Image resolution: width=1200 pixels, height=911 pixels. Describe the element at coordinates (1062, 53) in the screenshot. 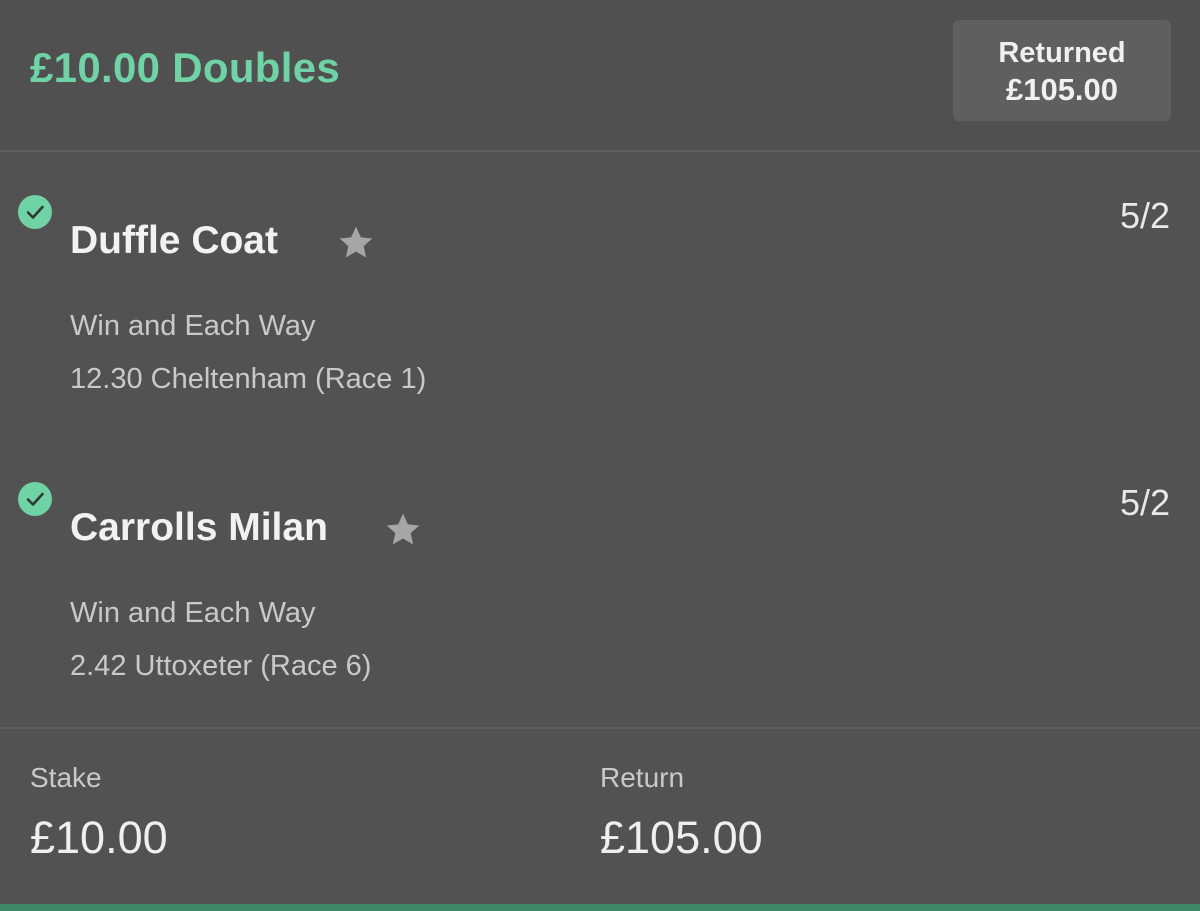

I see `returned-label: Returned` at that location.